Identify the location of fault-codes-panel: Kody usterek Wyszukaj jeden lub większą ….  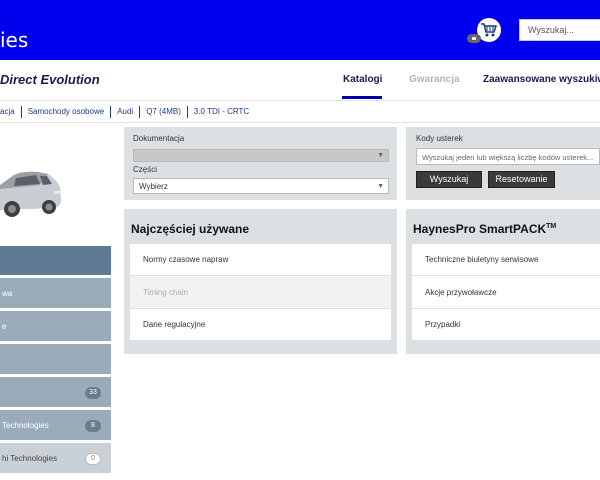
(503, 163).